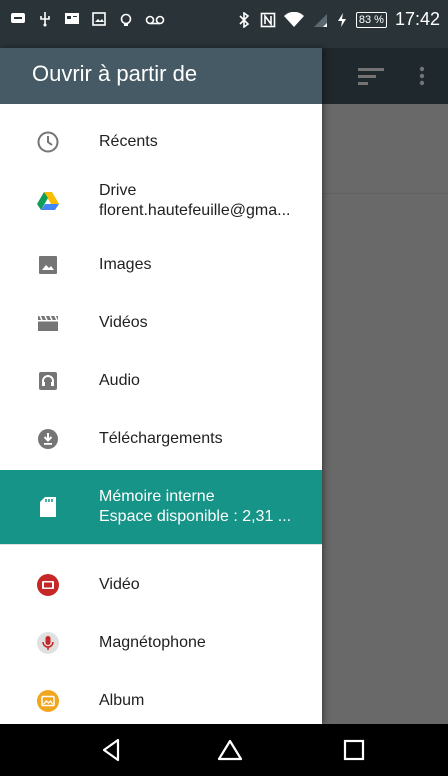 This screenshot has width=448, height=776. I want to click on drawer-title: Ouvrir à partir de, so click(161, 76).